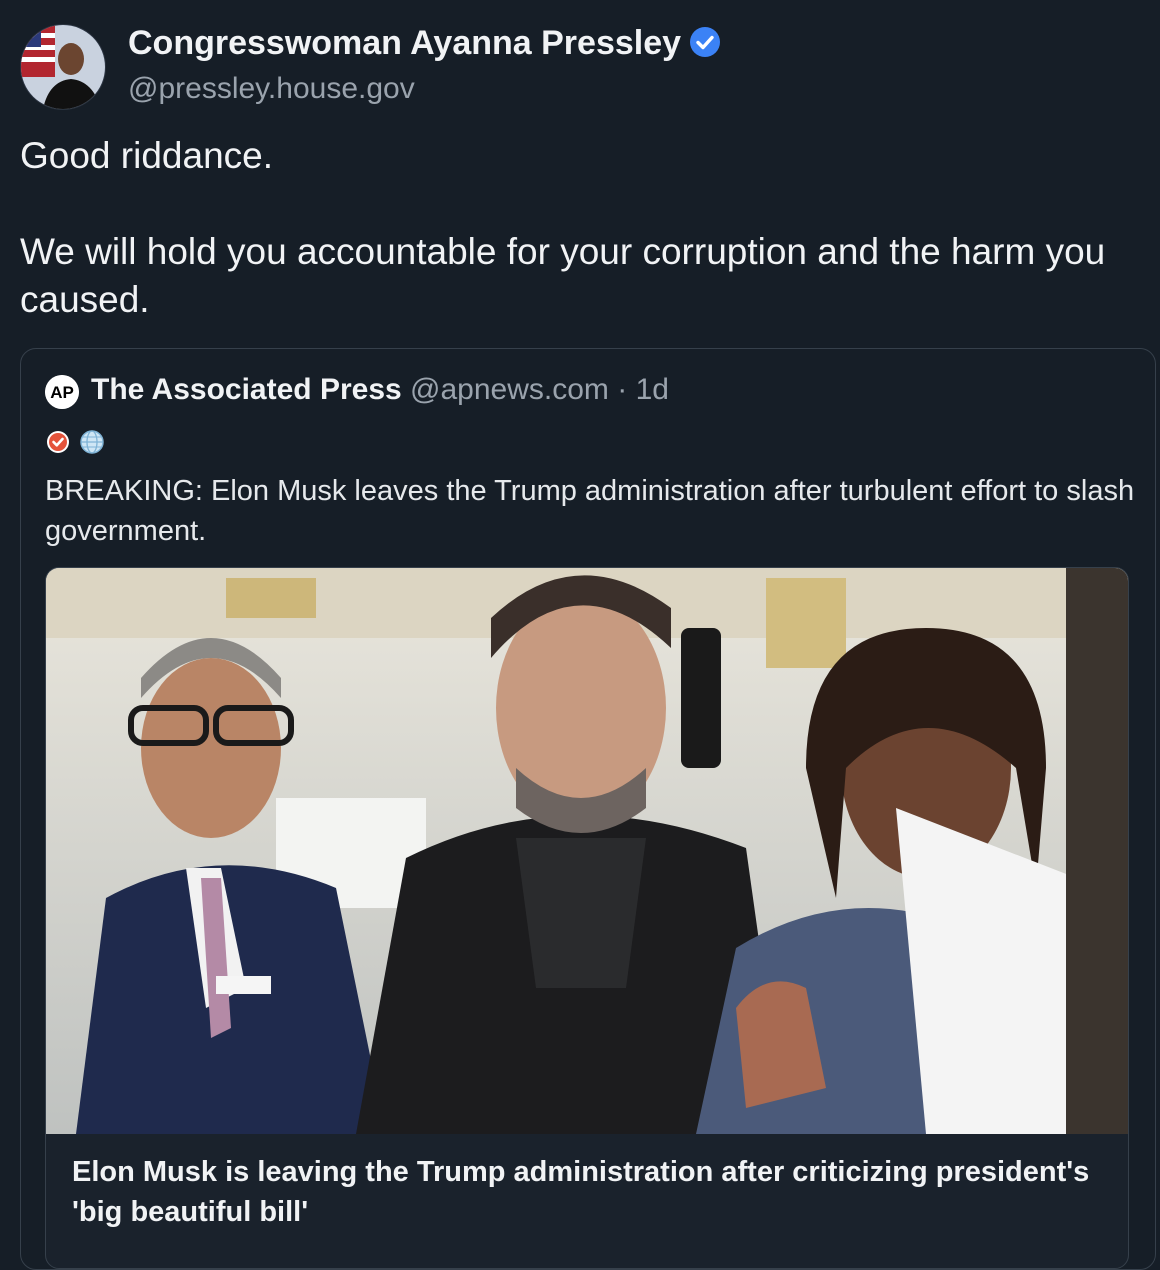 Image resolution: width=1160 pixels, height=1270 pixels. Describe the element at coordinates (405, 43) in the screenshot. I see `author-name-text: Congresswoman Ayanna Pressley` at that location.